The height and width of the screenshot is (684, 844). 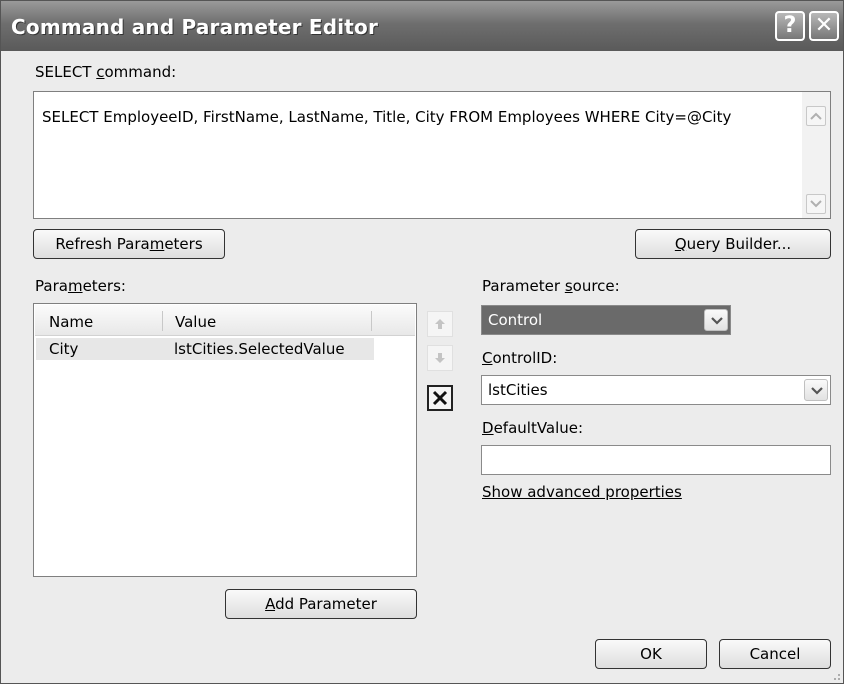 What do you see at coordinates (816, 155) in the screenshot?
I see `vertical-scrollbar` at bounding box center [816, 155].